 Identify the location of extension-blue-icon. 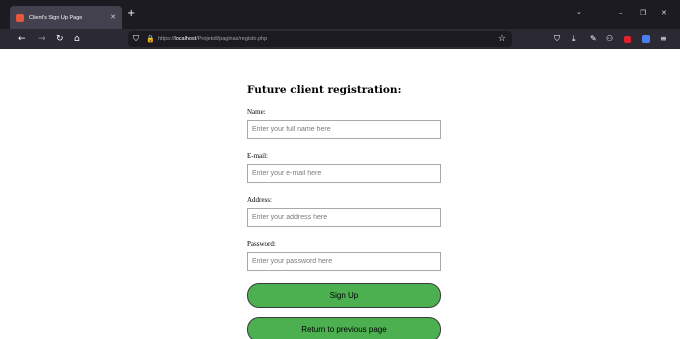
(646, 39).